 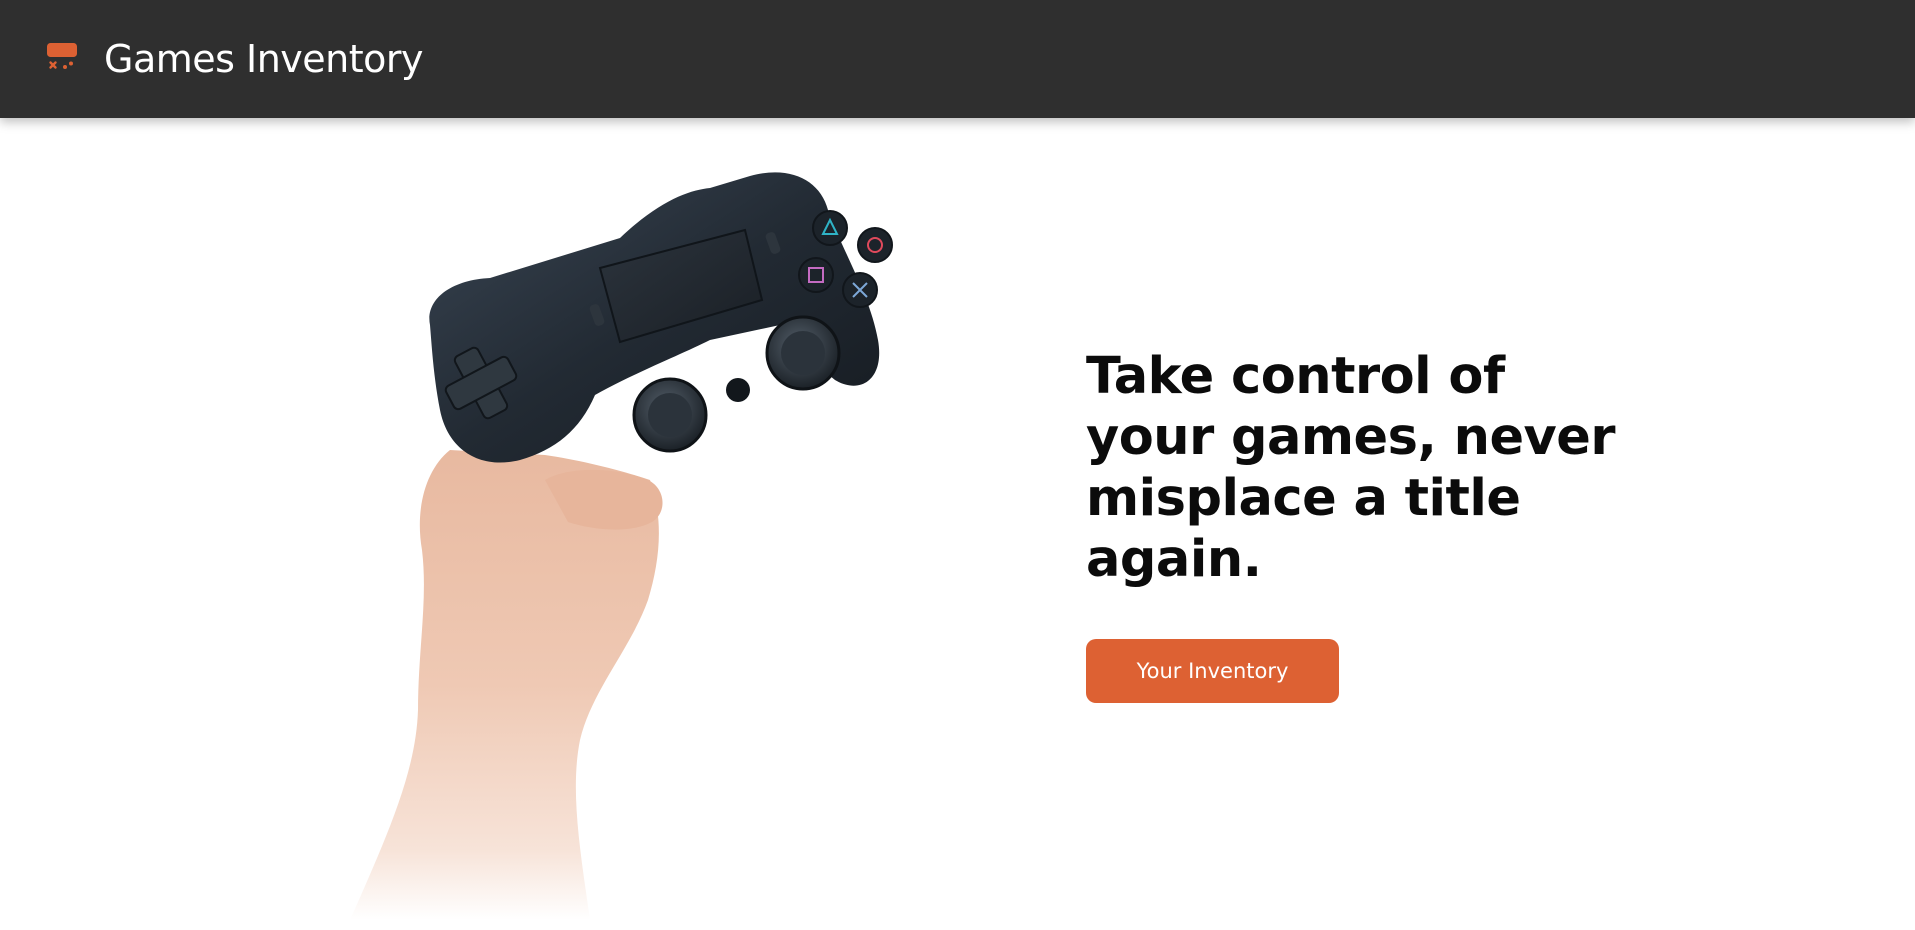 I want to click on your-inventory-button: Your Inventory, so click(x=1212, y=671).